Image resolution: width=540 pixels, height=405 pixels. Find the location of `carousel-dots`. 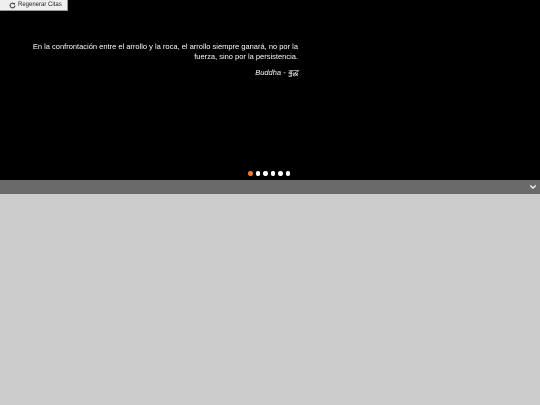

carousel-dots is located at coordinates (269, 173).